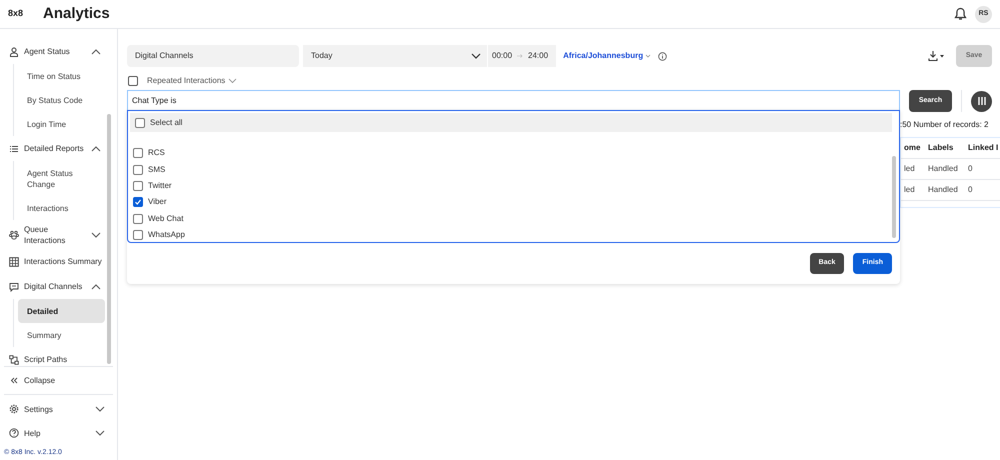  I want to click on chat-bubble-icon, so click(14, 287).